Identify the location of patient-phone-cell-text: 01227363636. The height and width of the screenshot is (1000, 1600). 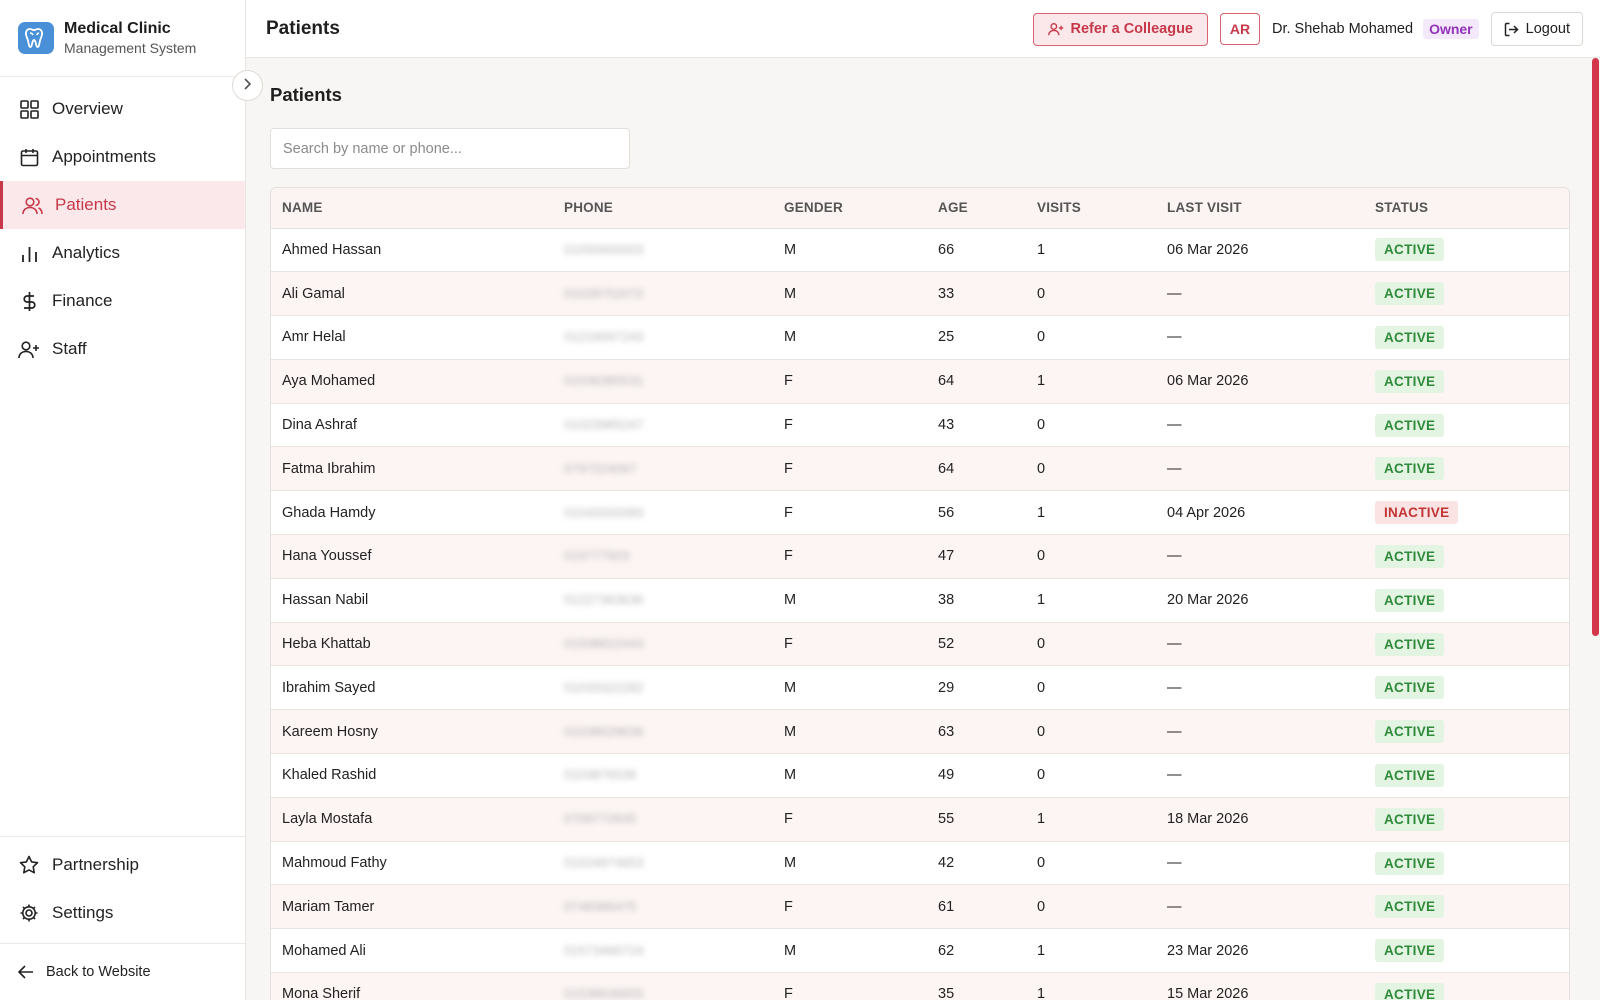
(604, 600).